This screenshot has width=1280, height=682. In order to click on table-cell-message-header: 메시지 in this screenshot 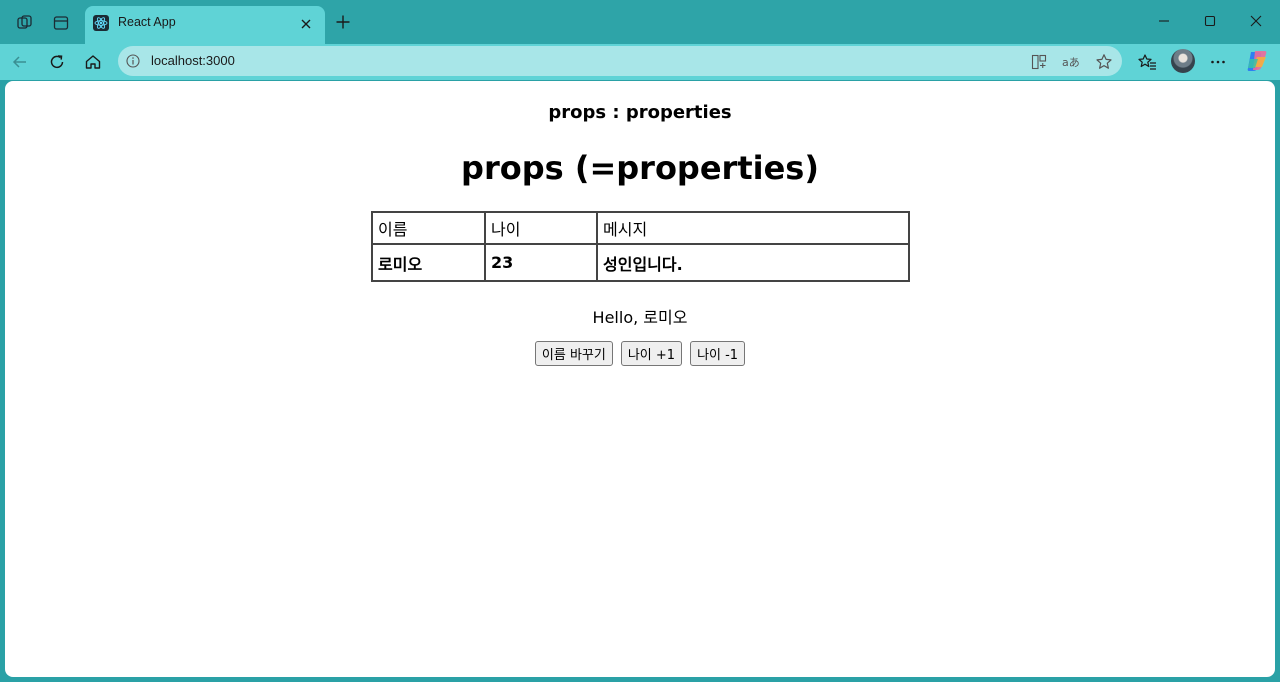, I will do `click(753, 228)`.